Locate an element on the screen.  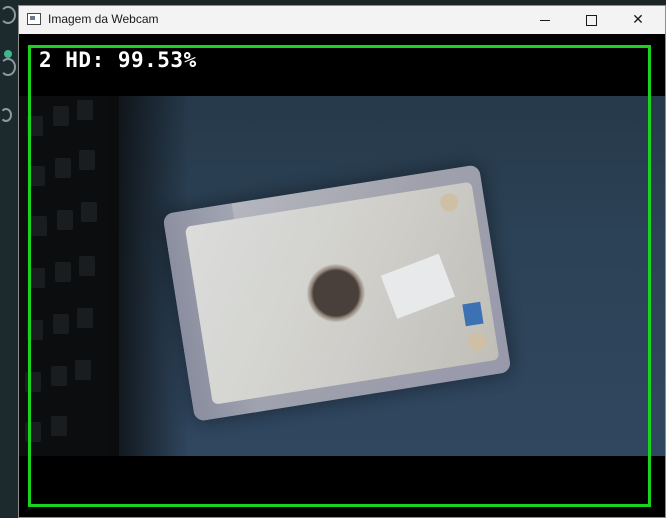
close-button: ✕ is located at coordinates (638, 20).